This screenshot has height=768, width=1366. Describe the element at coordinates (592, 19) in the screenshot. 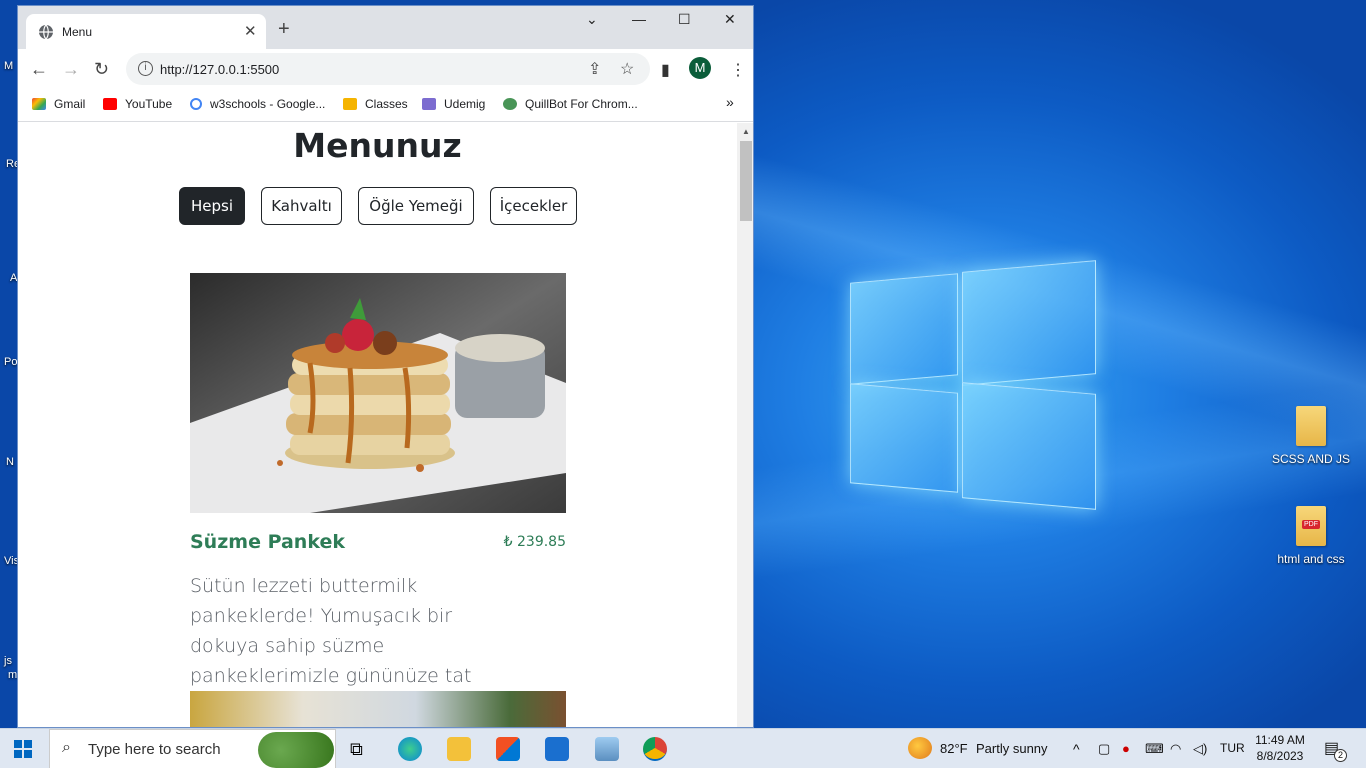

I see `tab-search-icon: ⌄` at that location.